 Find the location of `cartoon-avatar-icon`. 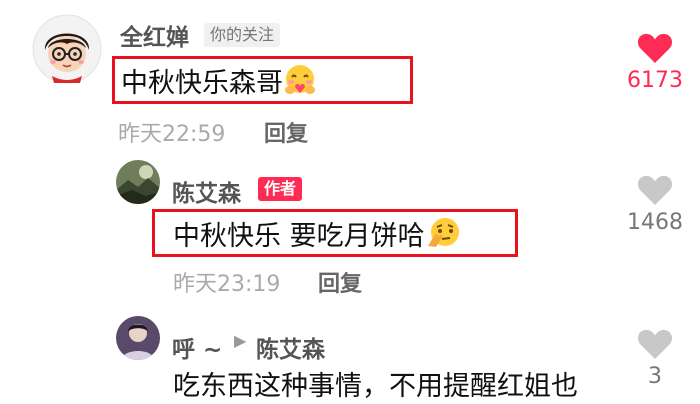

cartoon-avatar-icon is located at coordinates (67, 49).